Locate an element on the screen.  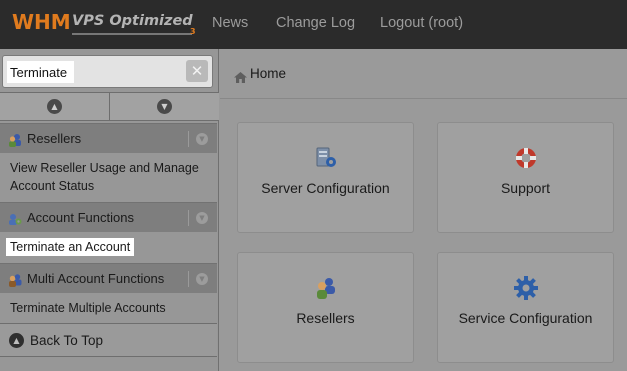
logo-vps-text: VPS Optimized is located at coordinates (132, 21).